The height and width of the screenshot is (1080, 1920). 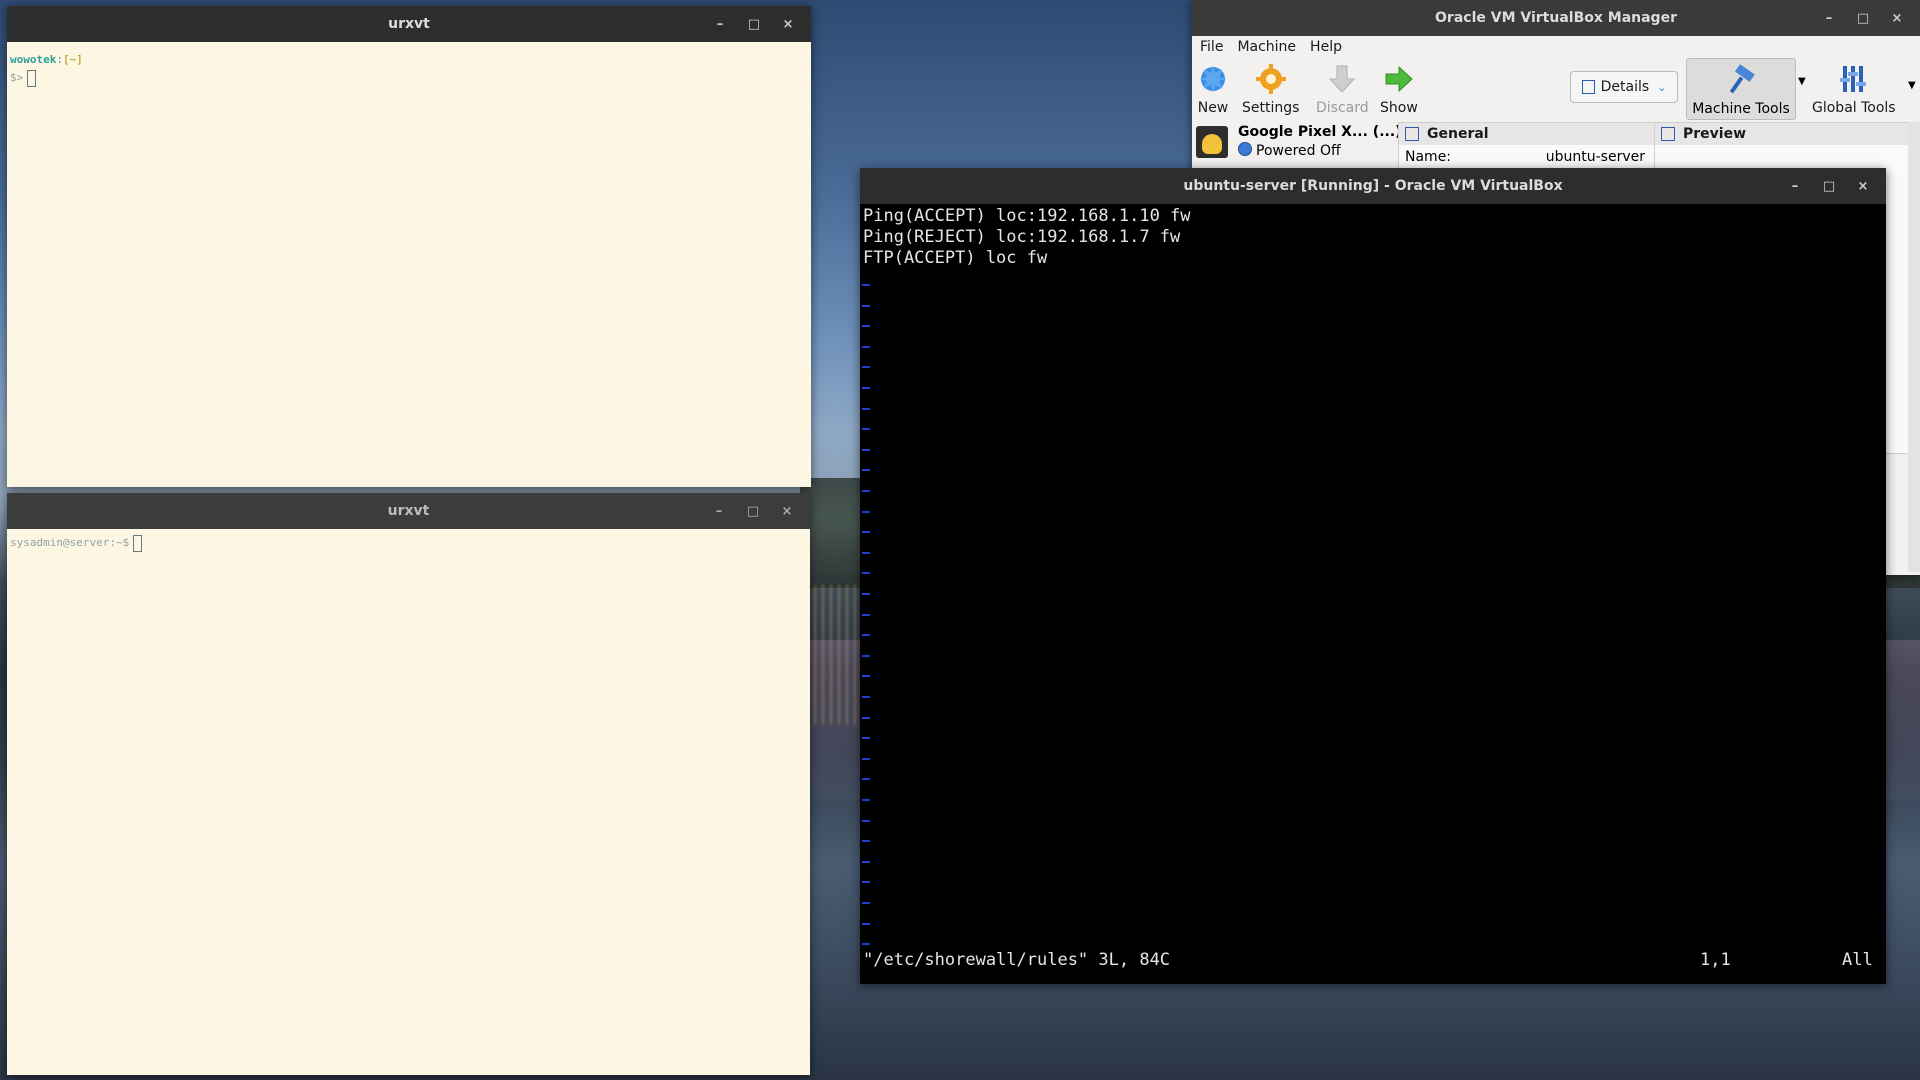 What do you see at coordinates (1588, 87) in the screenshot?
I see `details-icon` at bounding box center [1588, 87].